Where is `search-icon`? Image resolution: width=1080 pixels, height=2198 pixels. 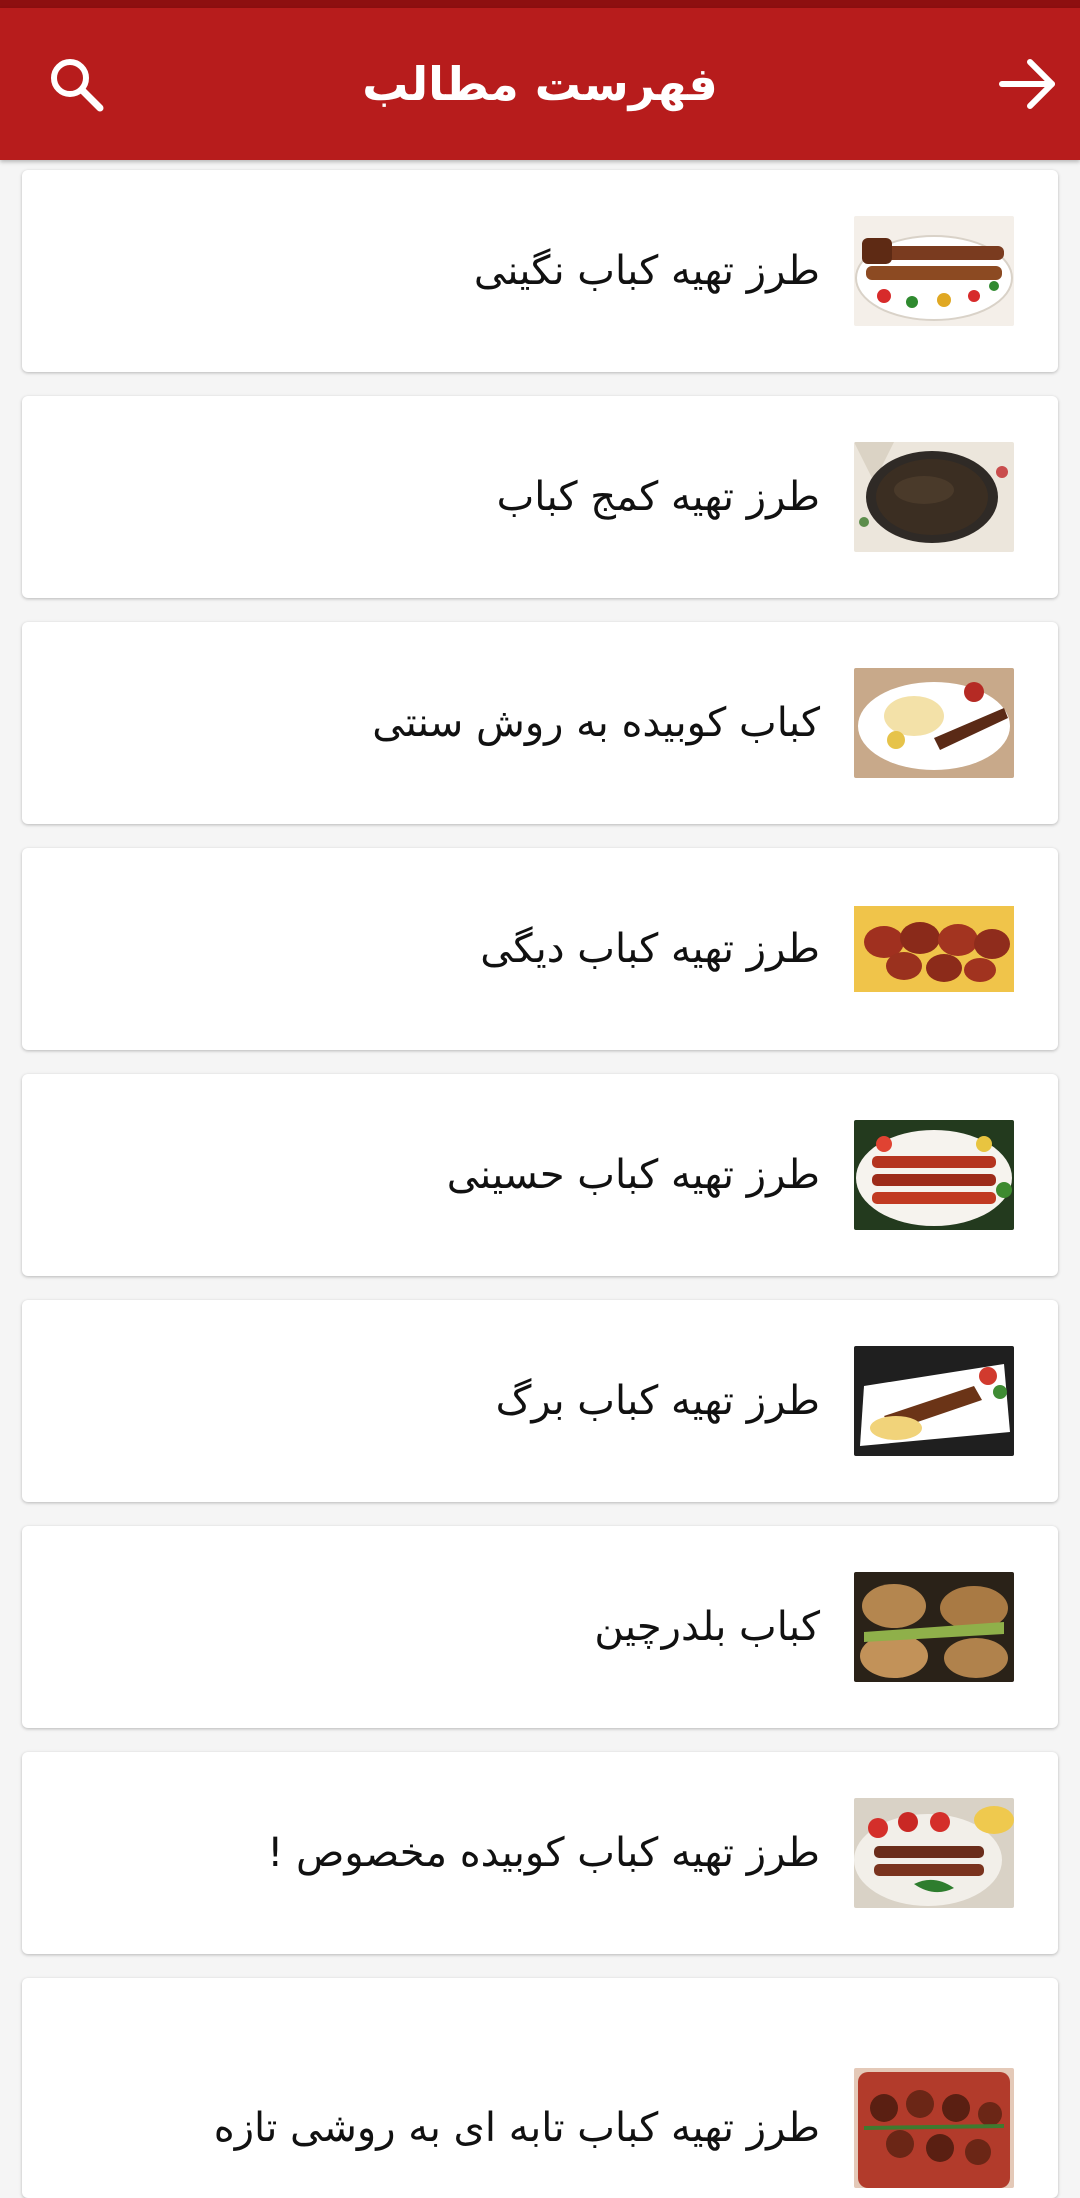
search-icon is located at coordinates (77, 85).